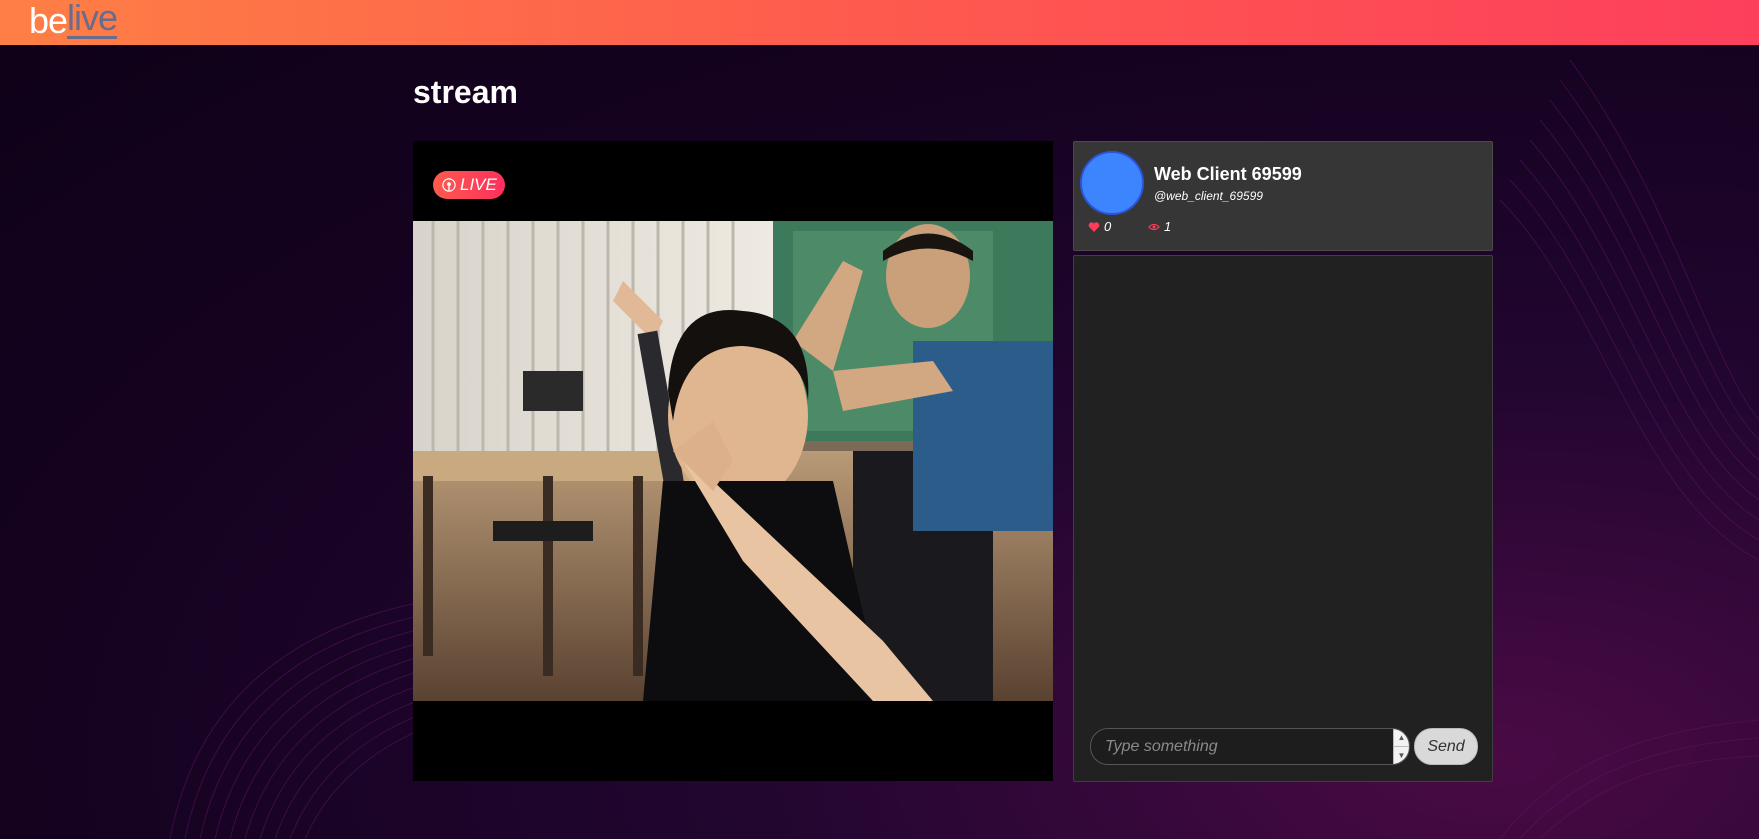 The image size is (1759, 839). What do you see at coordinates (1208, 196) in the screenshot?
I see `streamer-handle: @web_client_69599` at bounding box center [1208, 196].